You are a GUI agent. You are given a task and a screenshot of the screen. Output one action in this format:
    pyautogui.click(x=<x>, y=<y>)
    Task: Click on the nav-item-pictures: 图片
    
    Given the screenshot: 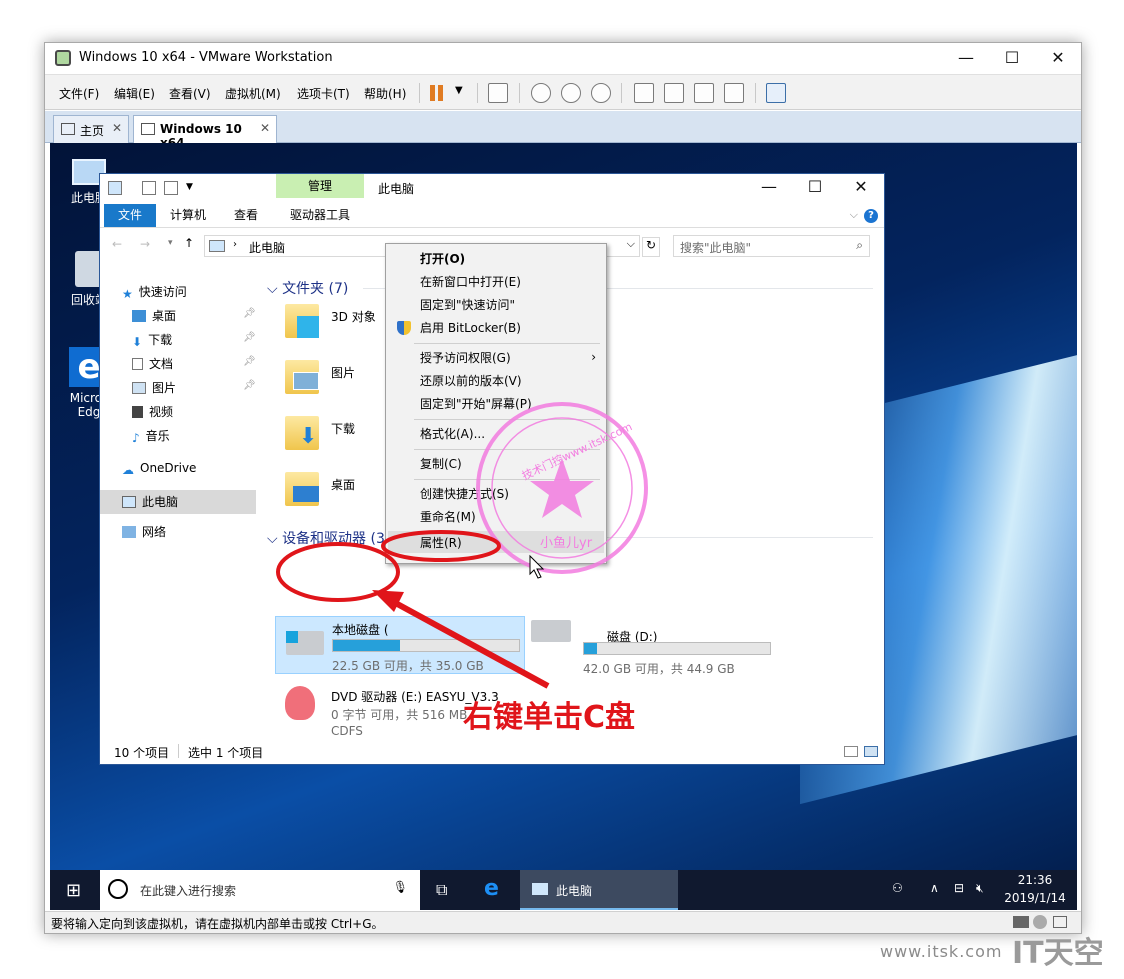 What is the action you would take?
    pyautogui.click(x=154, y=388)
    